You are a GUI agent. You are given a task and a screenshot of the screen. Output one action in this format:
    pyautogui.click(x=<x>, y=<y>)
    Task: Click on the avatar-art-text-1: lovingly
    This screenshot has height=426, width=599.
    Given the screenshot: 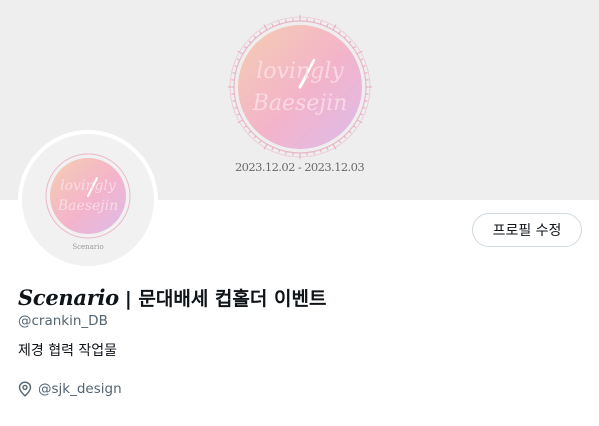 What is the action you would take?
    pyautogui.click(x=88, y=186)
    